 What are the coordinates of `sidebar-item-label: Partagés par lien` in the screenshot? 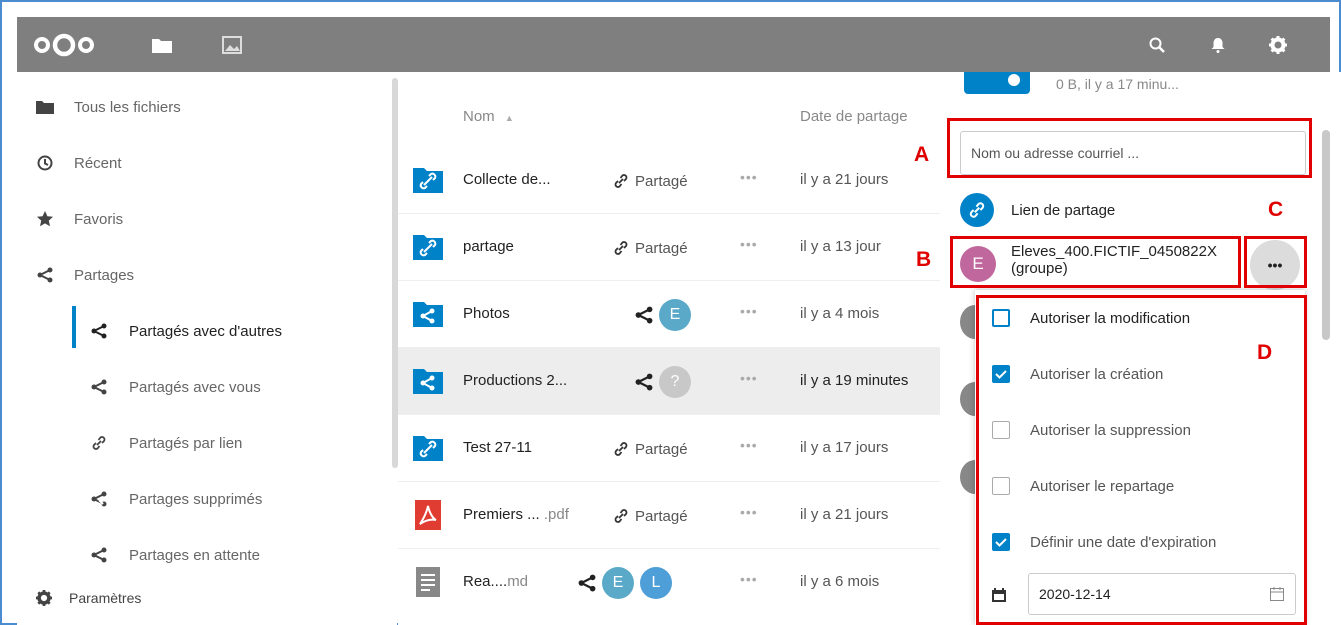 It's located at (186, 443).